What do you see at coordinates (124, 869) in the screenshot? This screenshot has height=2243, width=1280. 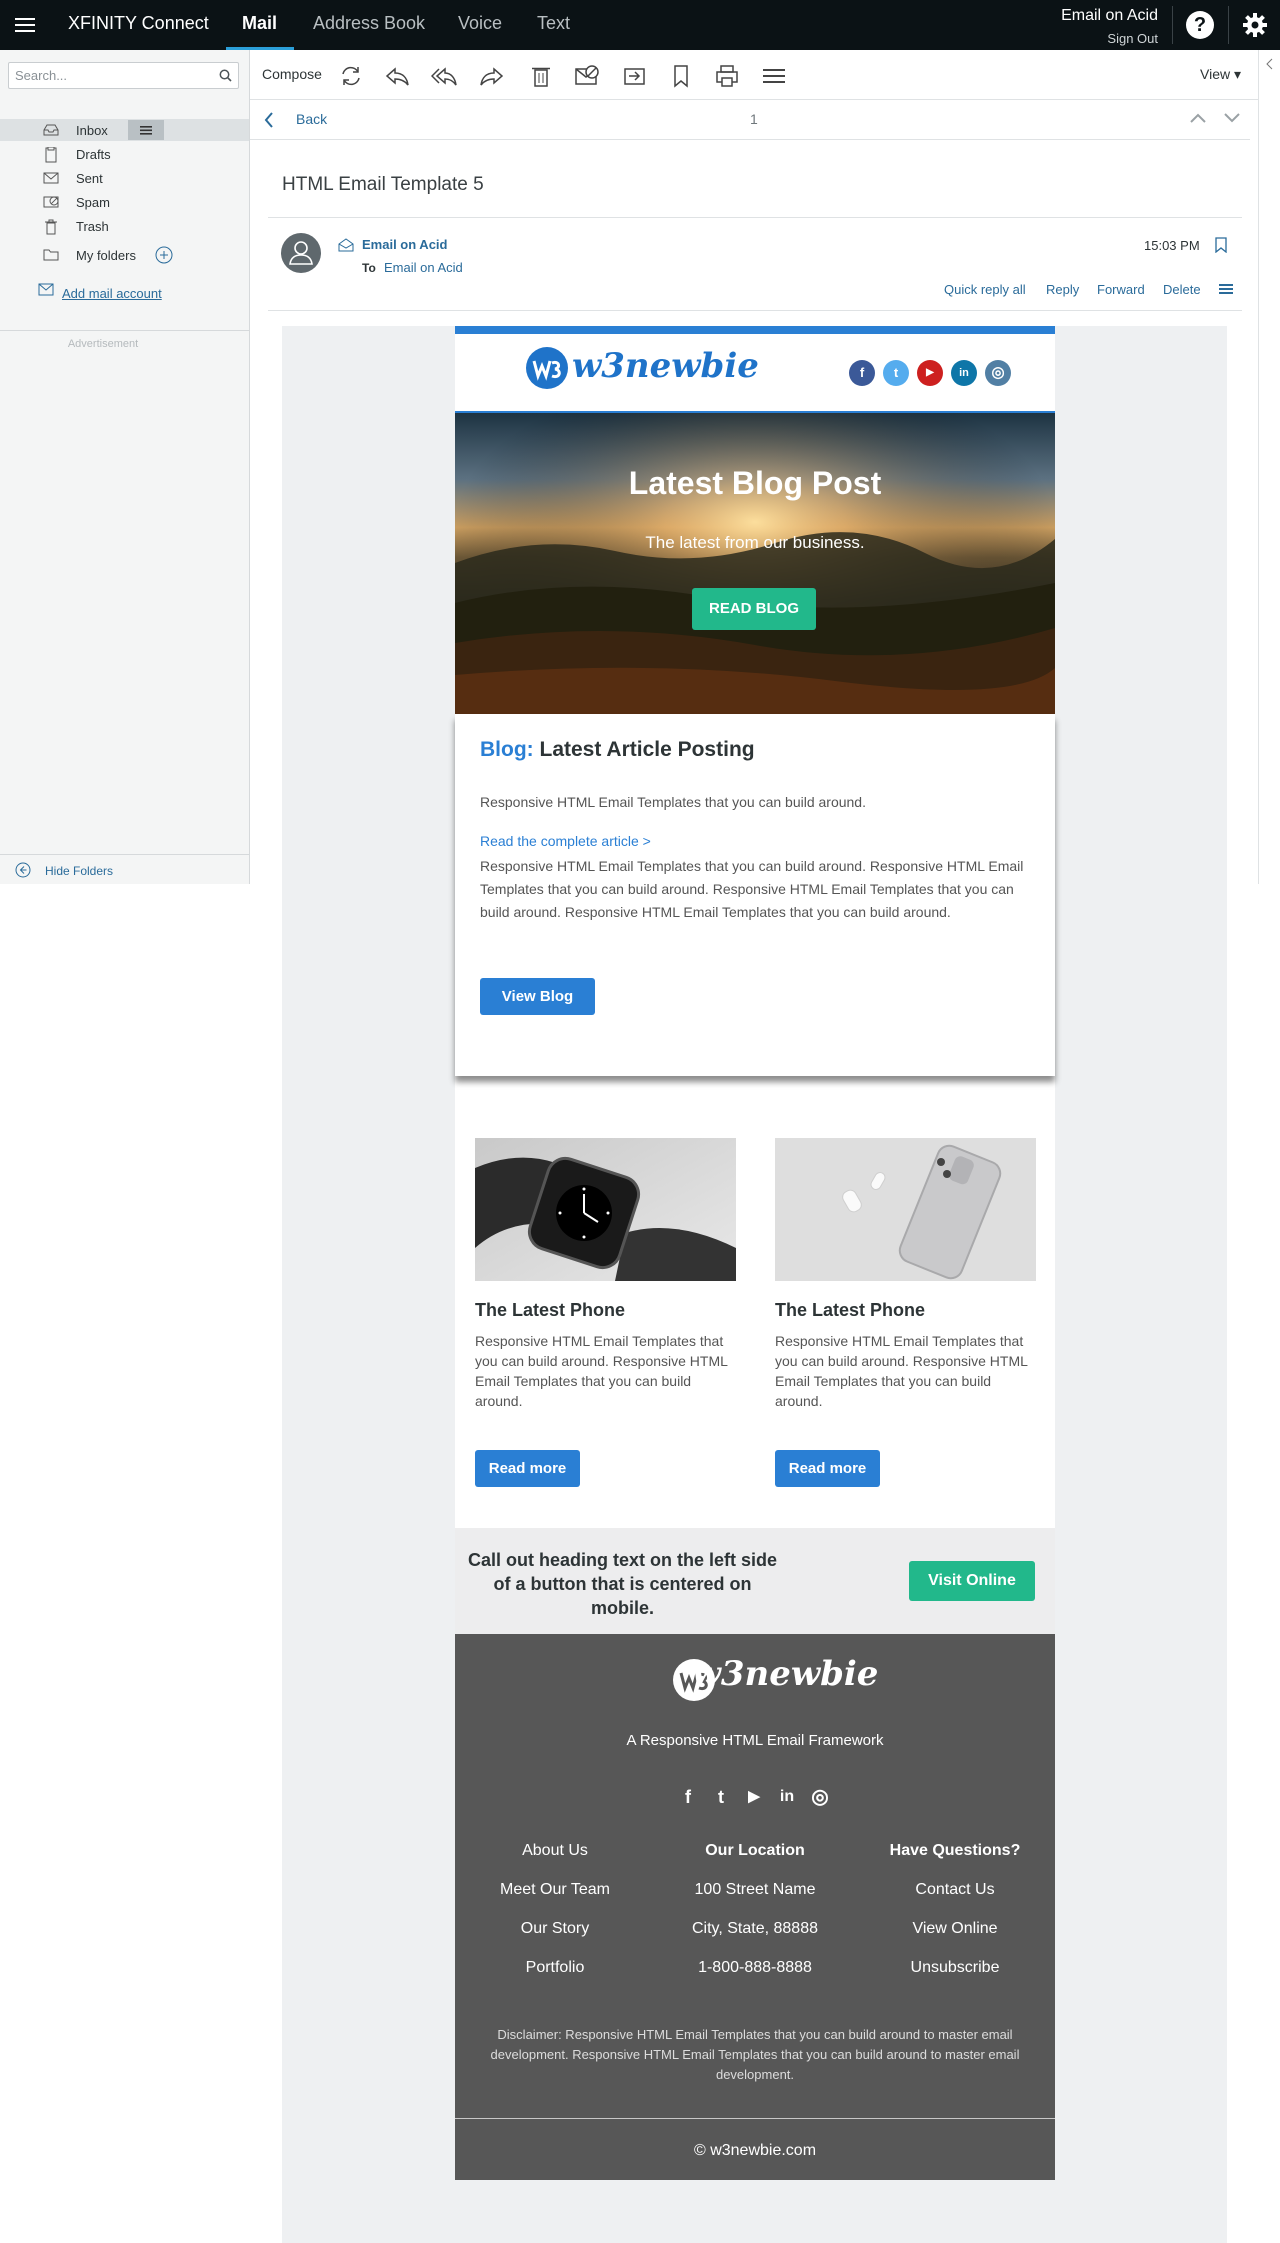 I see `hide-folders-button: Hide Folders` at bounding box center [124, 869].